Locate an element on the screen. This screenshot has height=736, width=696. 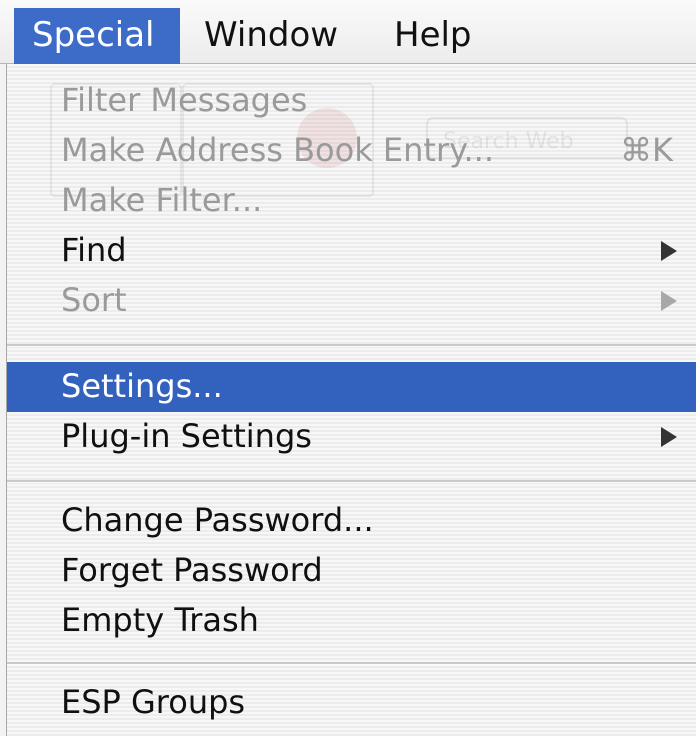
menu-item-make-address-book-entry: Make Address Book Entry... ⌘K is located at coordinates (351, 151).